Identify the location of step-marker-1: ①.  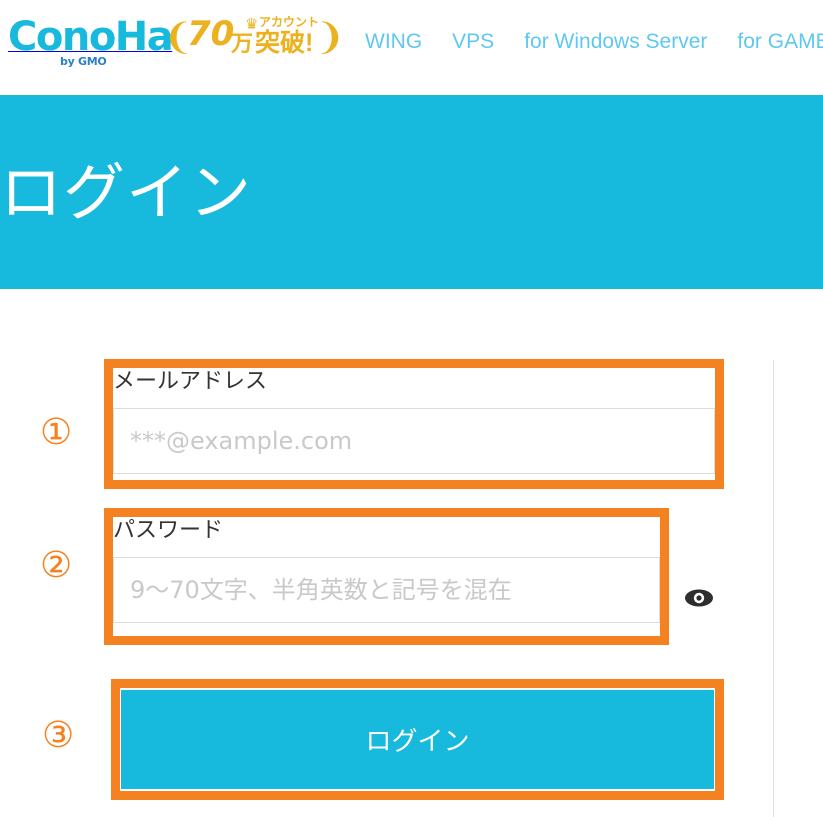
(56, 432).